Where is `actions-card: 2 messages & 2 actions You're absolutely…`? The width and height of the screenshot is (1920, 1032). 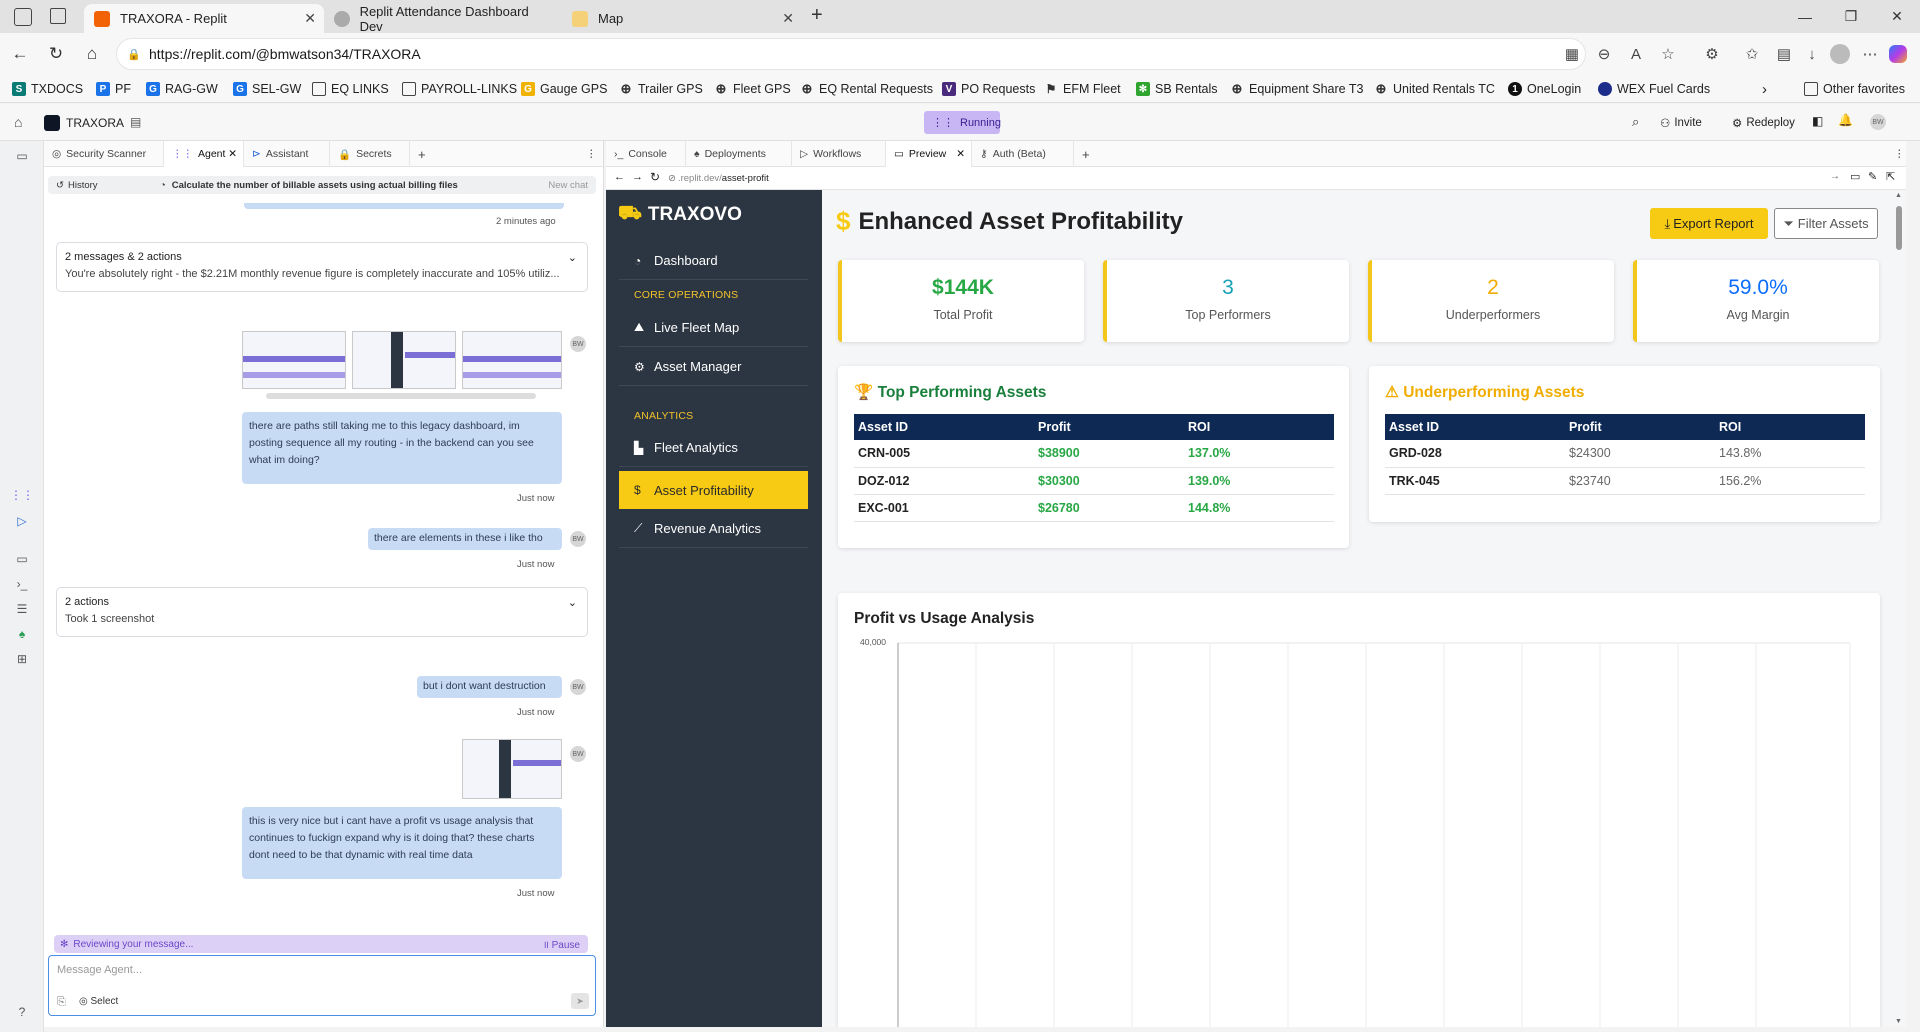 actions-card: 2 messages & 2 actions You're absolutely… is located at coordinates (322, 267).